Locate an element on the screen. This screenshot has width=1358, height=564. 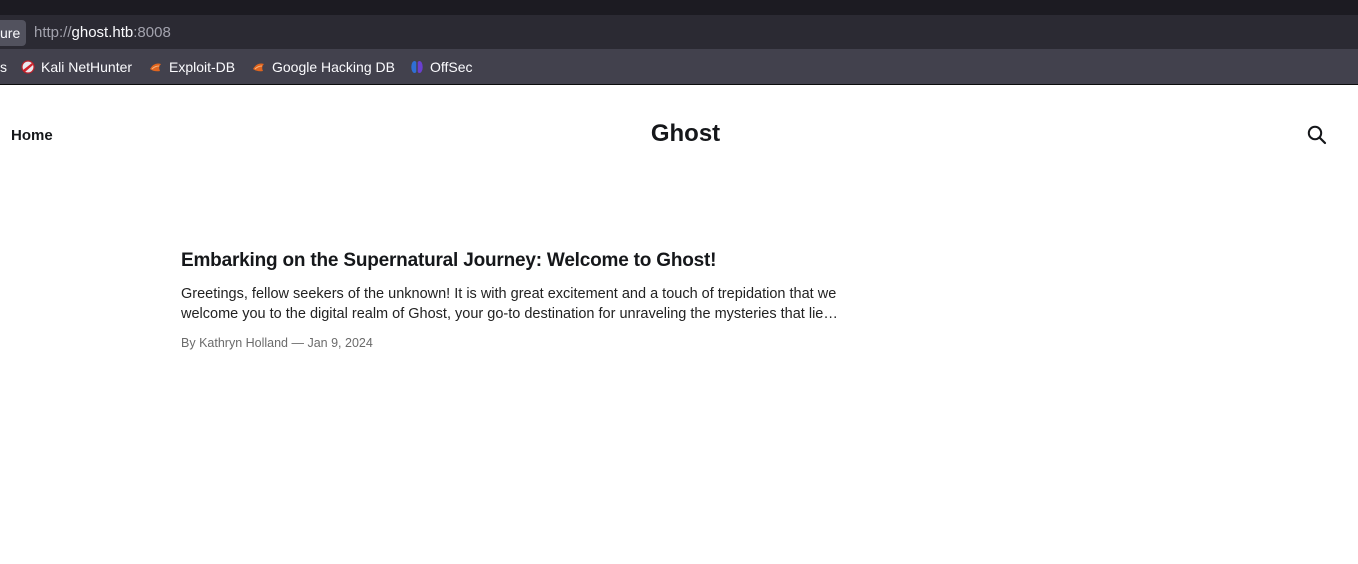
connection-security-label: ure is located at coordinates (13, 33).